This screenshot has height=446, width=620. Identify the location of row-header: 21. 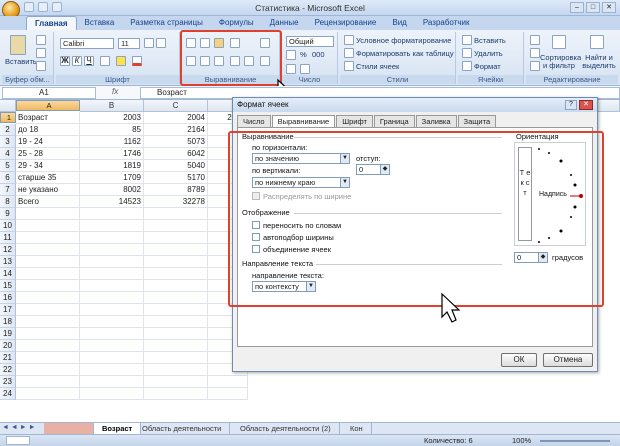
(8, 358).